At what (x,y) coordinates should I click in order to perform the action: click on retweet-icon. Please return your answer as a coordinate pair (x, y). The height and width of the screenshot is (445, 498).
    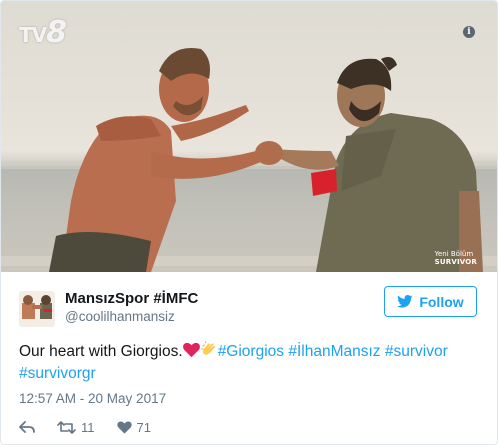
    Looking at the image, I should click on (66, 427).